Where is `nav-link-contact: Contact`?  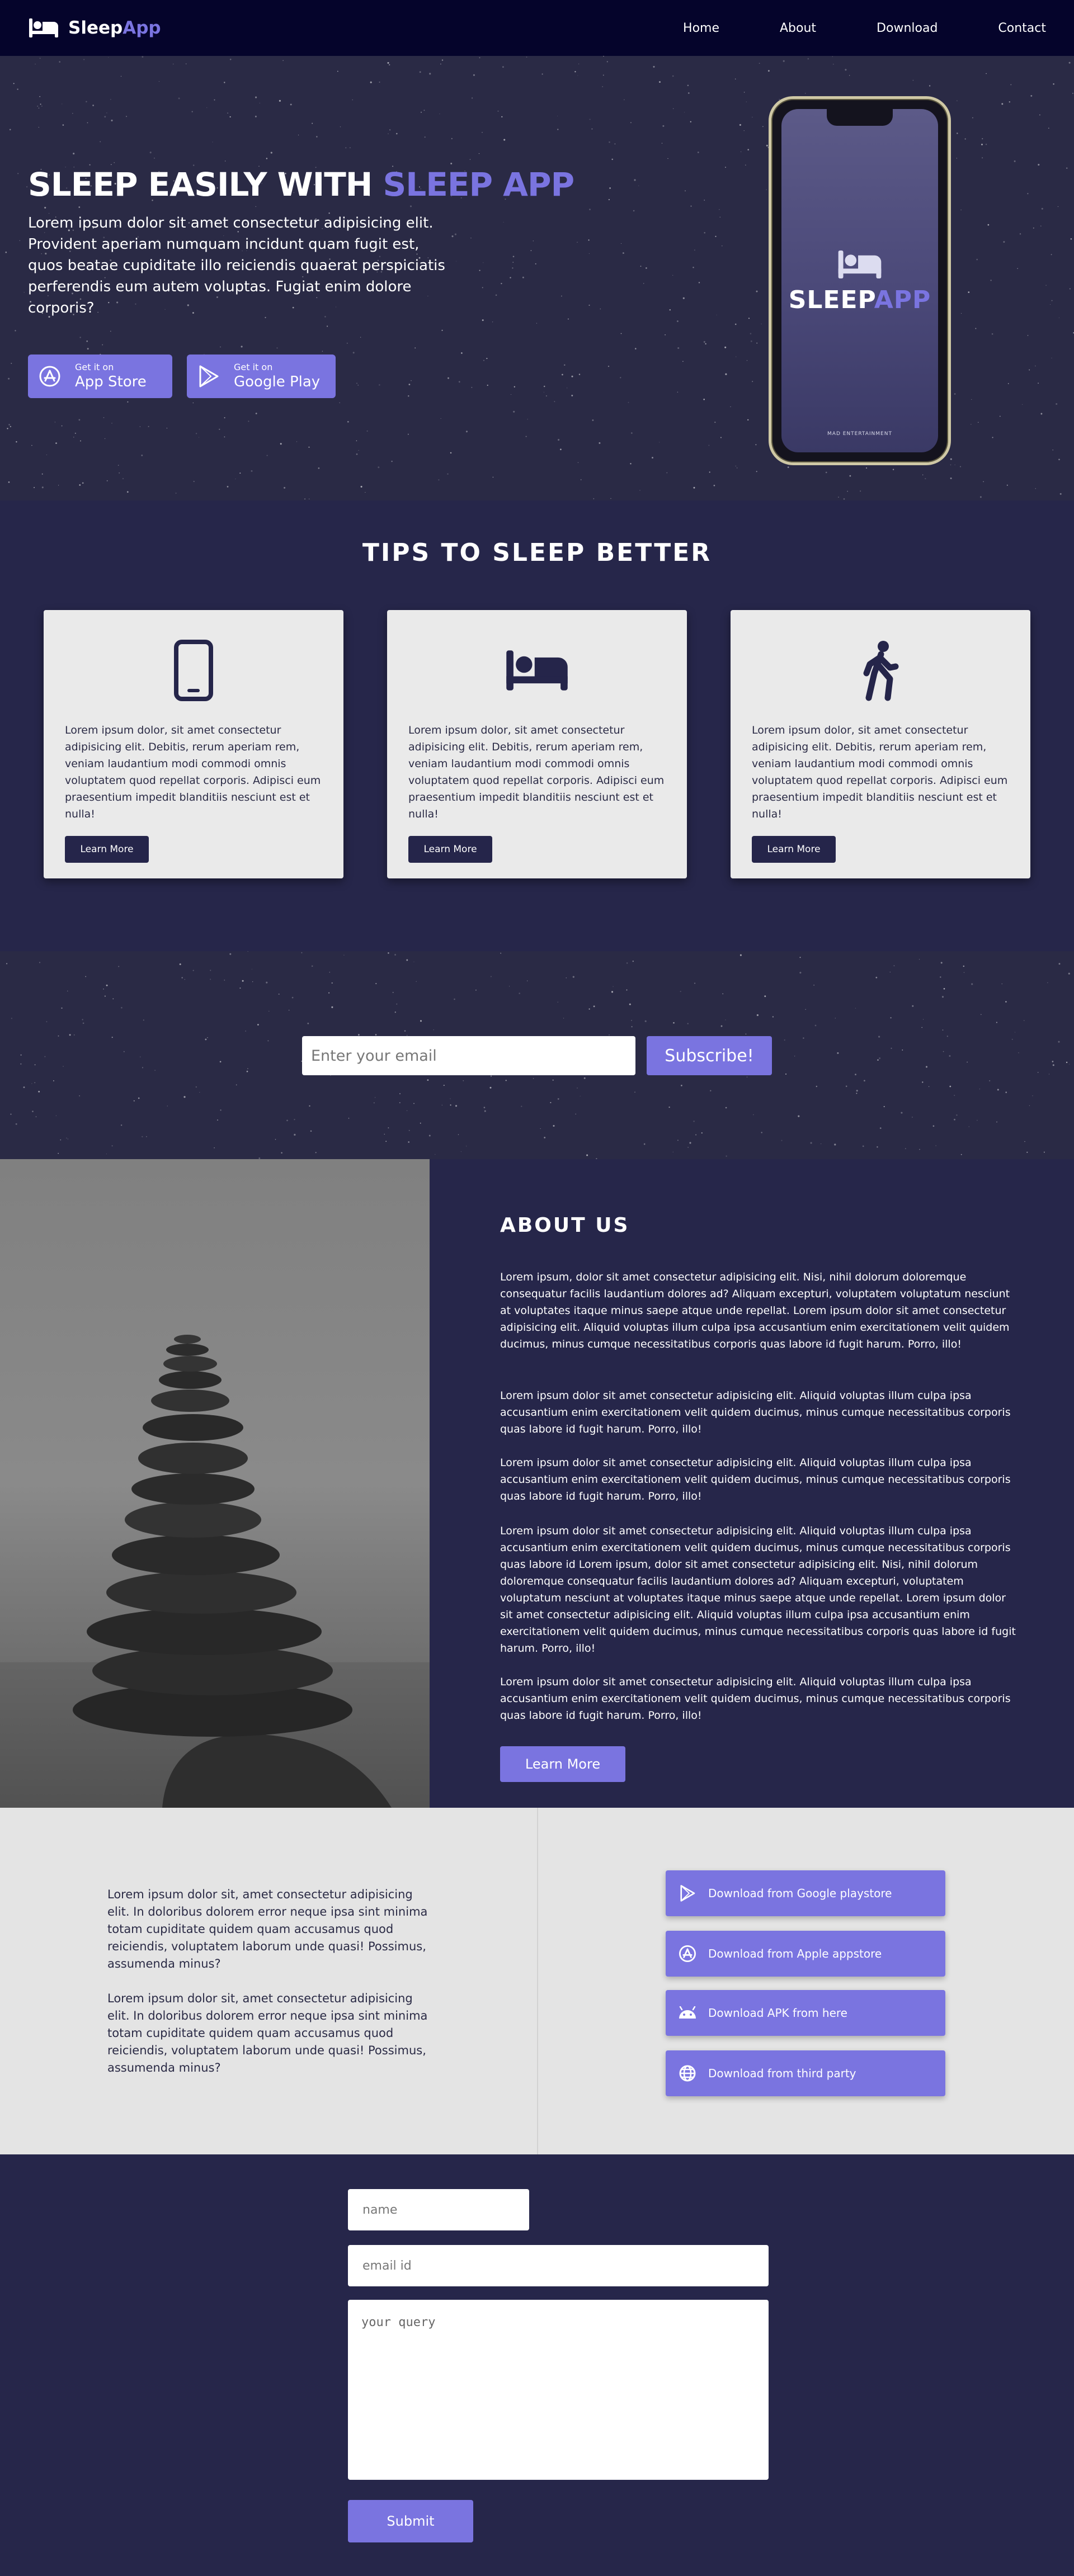
nav-link-contact: Contact is located at coordinates (1022, 28).